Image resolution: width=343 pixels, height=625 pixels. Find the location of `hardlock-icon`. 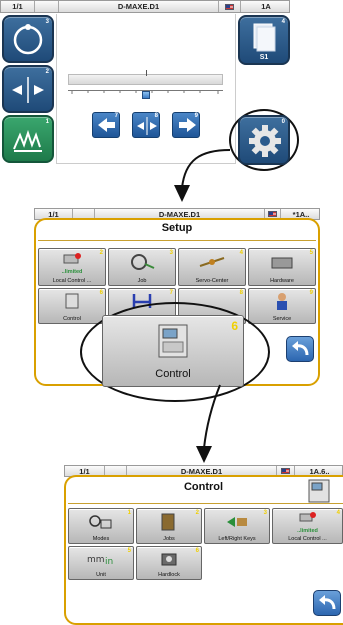

hardlock-icon is located at coordinates (169, 559).